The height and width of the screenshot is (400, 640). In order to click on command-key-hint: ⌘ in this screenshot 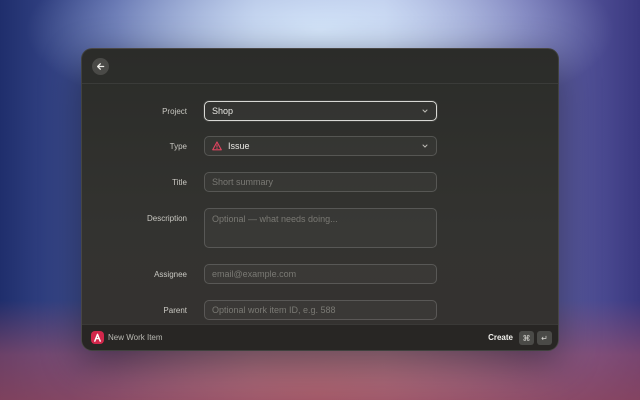, I will do `click(526, 338)`.